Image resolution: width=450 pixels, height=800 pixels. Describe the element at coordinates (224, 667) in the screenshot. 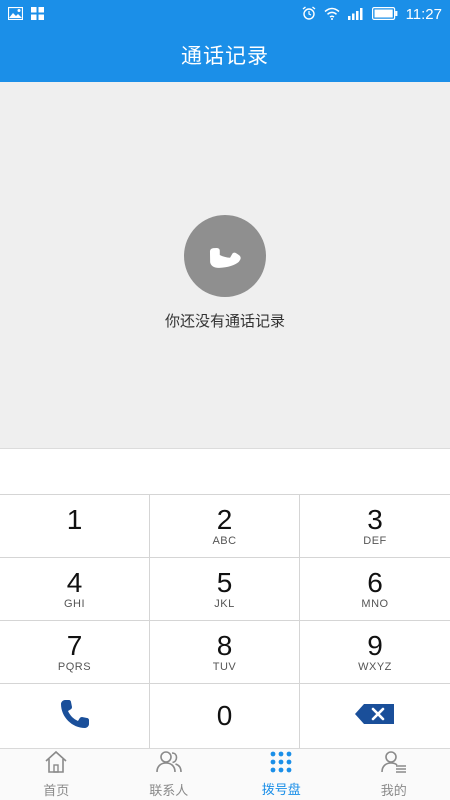

I see `key-letters: TUV` at that location.